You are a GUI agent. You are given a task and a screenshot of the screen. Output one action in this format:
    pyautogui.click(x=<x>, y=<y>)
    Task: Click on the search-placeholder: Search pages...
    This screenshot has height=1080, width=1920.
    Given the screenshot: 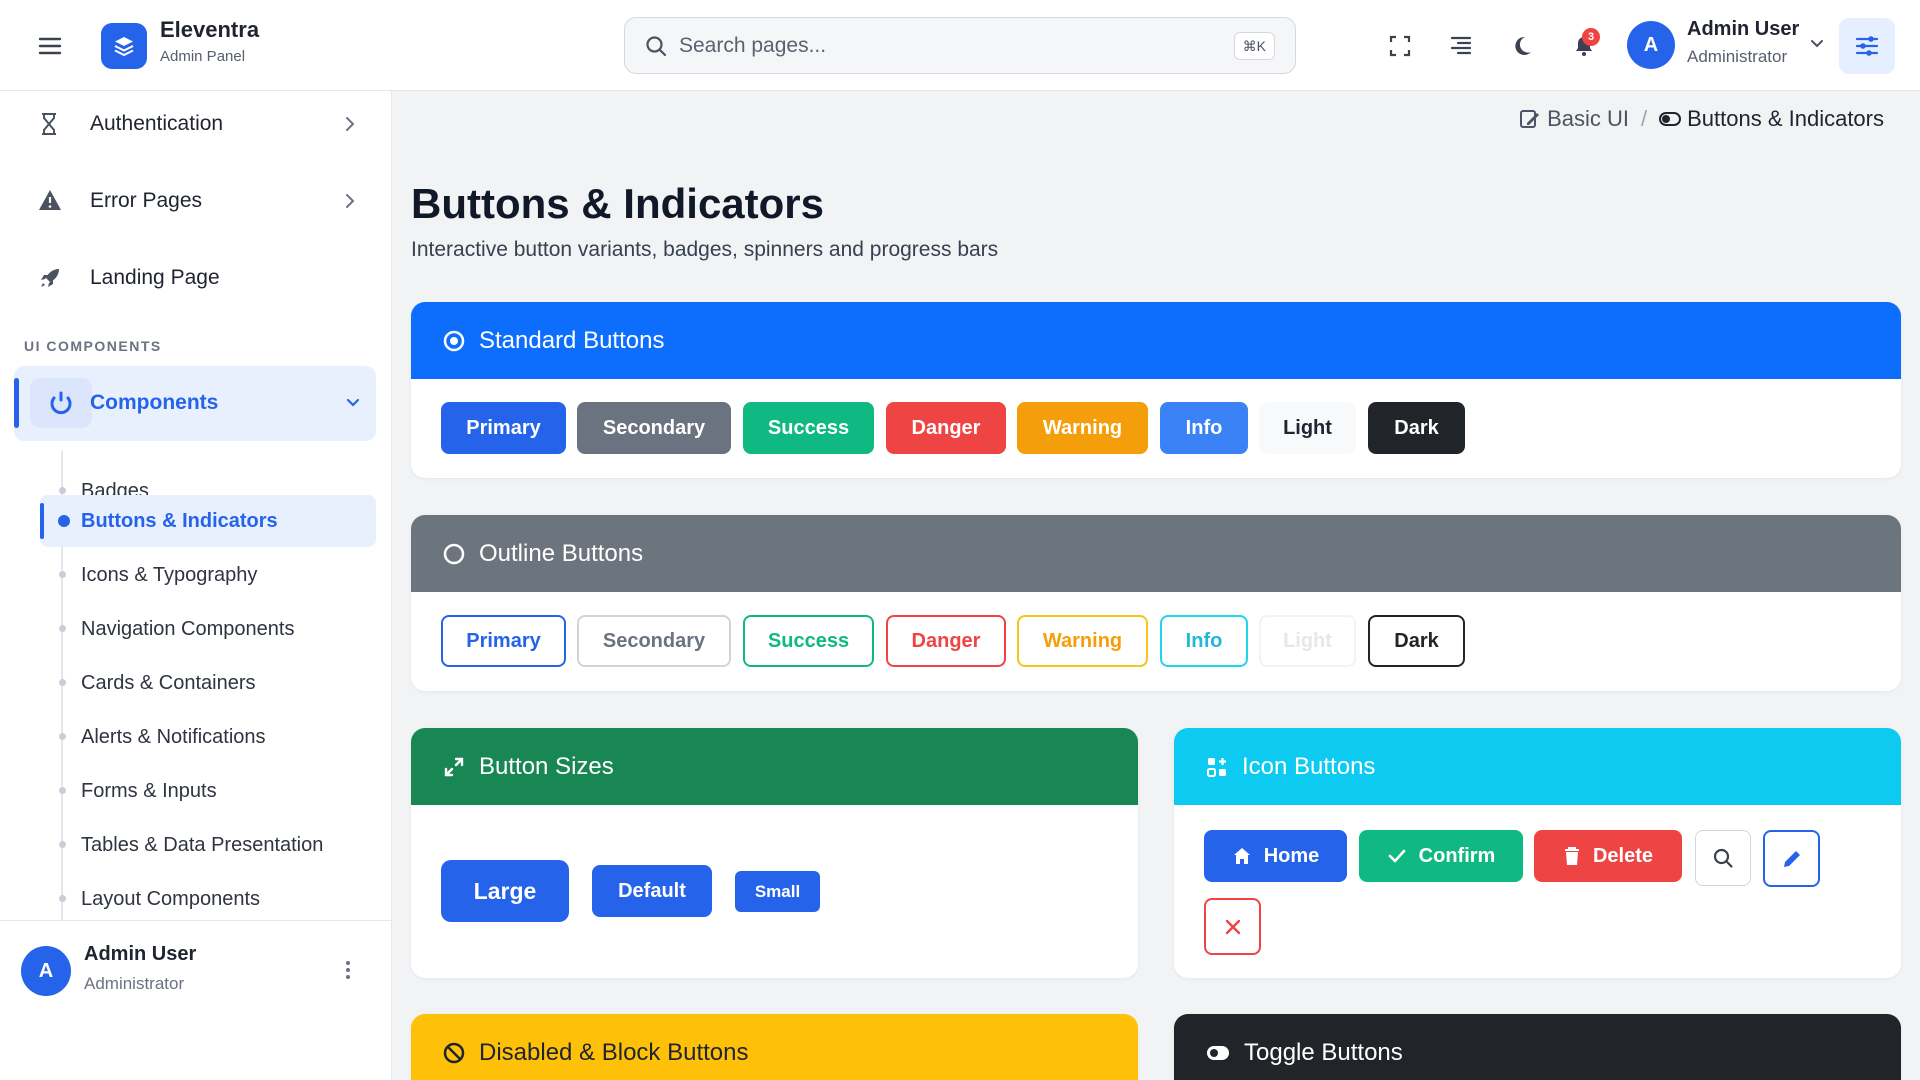 What is the action you would take?
    pyautogui.click(x=753, y=45)
    